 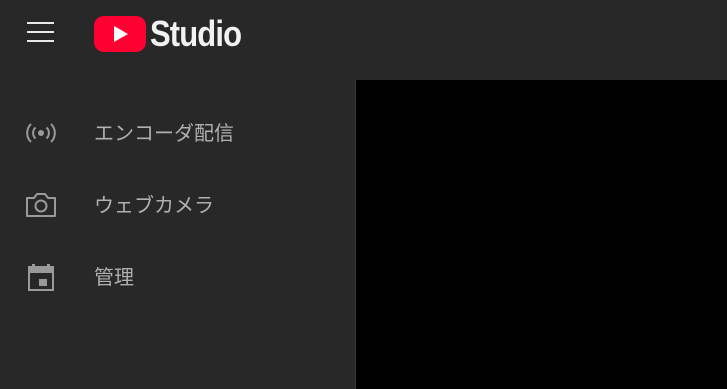 I want to click on hamburger-menu-icon, so click(x=41, y=33).